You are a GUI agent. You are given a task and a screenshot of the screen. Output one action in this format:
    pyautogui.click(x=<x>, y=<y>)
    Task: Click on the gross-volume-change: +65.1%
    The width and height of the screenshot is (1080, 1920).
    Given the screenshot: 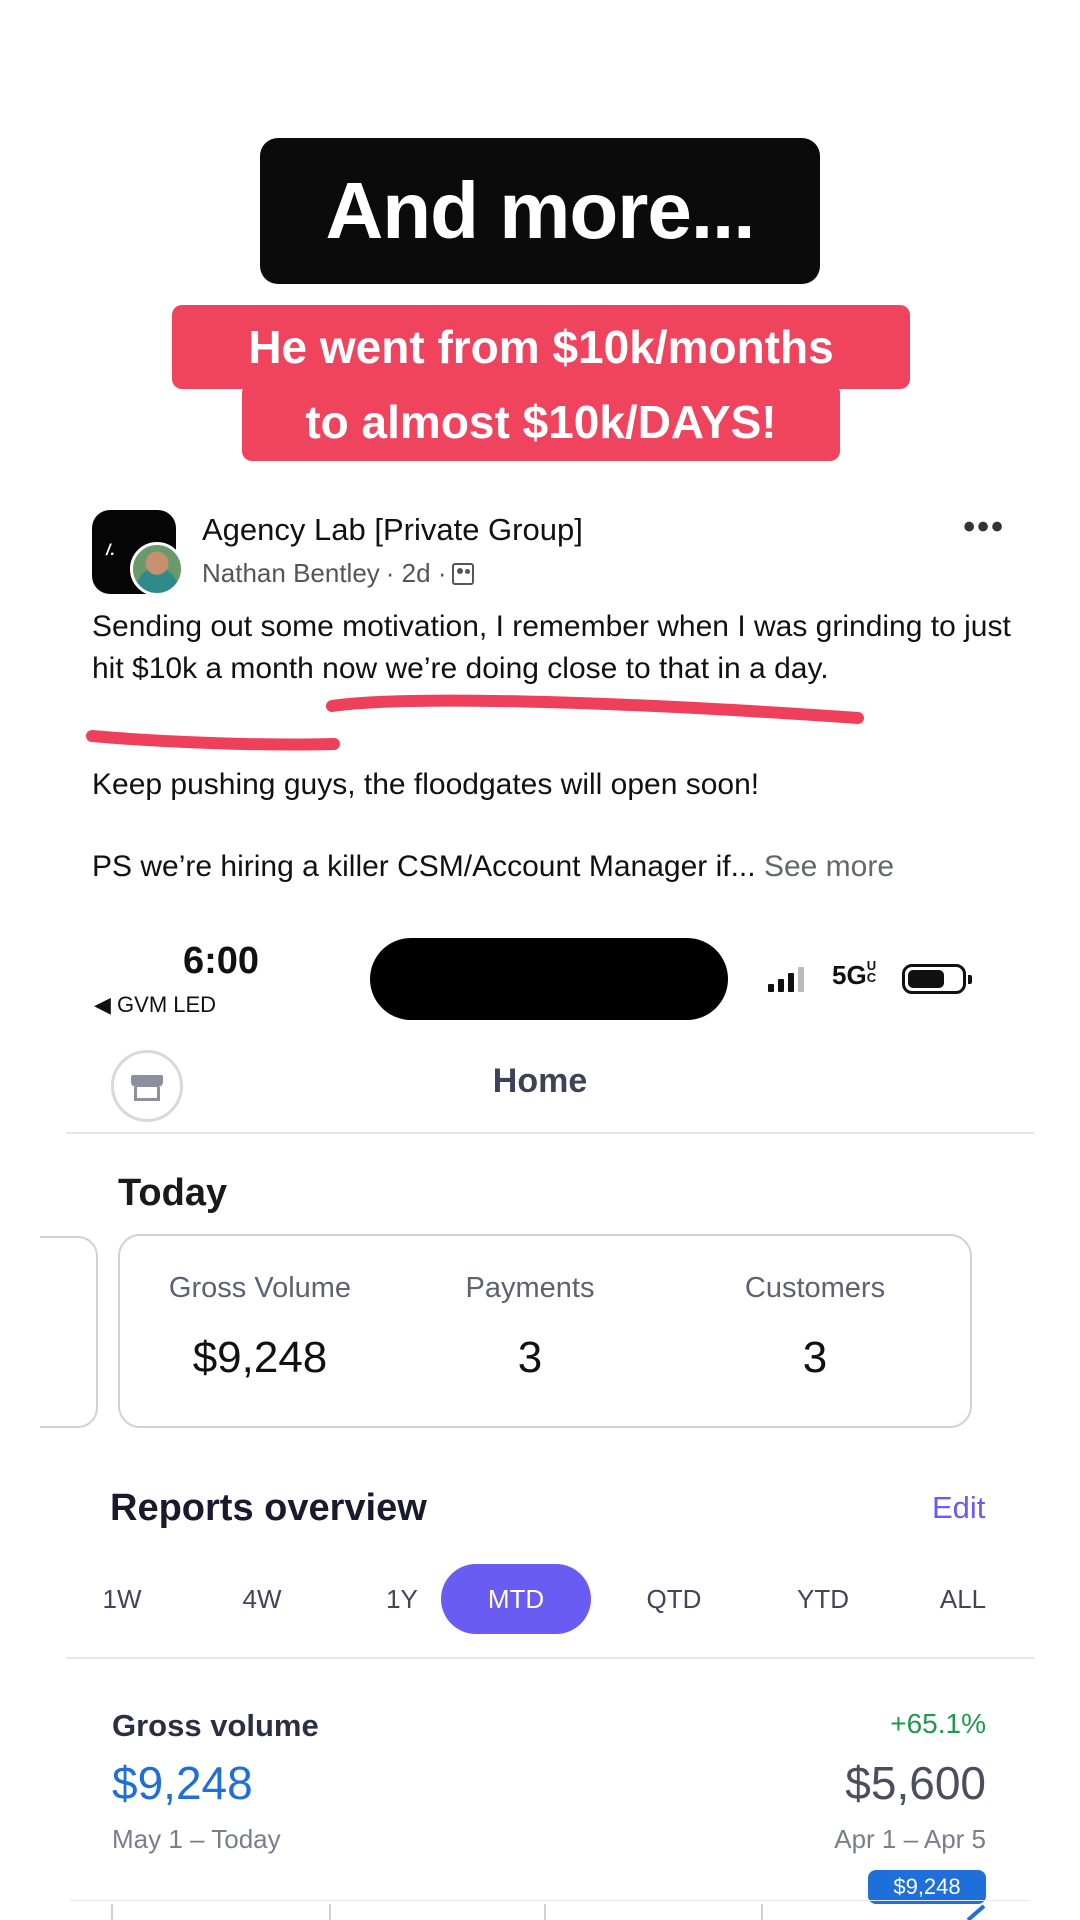 What is the action you would take?
    pyautogui.click(x=938, y=1723)
    